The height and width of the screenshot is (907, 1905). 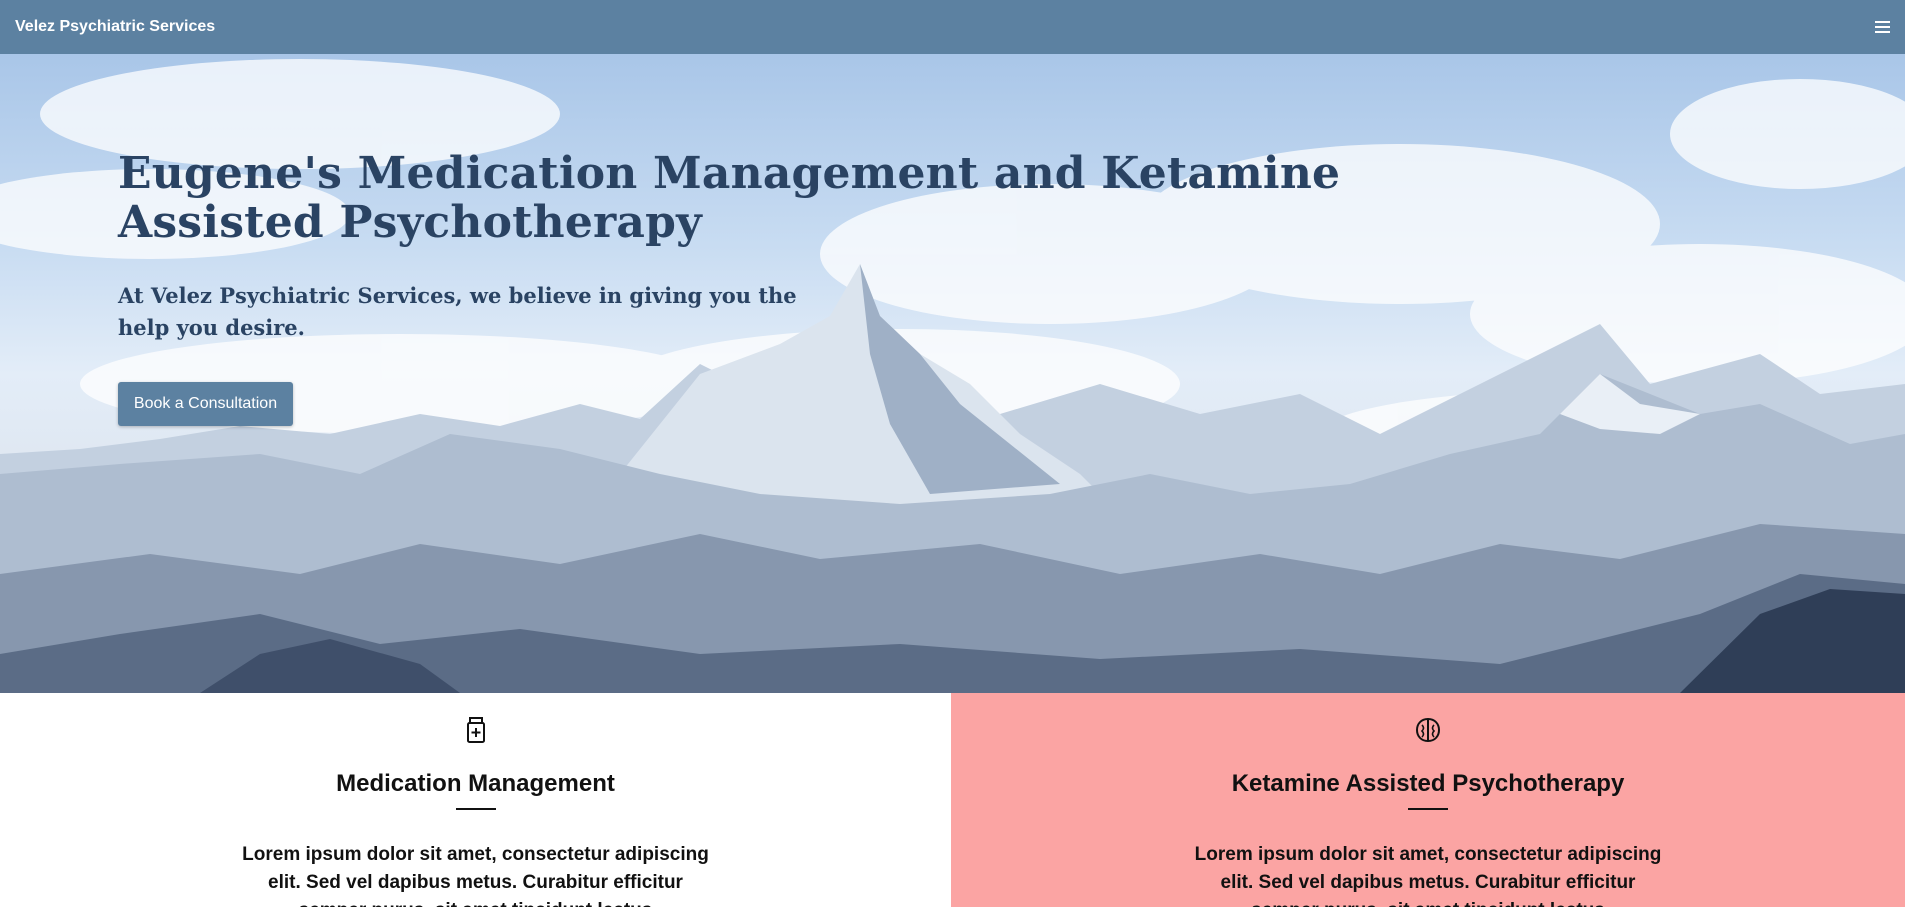 I want to click on hamburger-menu-icon, so click(x=1879, y=27).